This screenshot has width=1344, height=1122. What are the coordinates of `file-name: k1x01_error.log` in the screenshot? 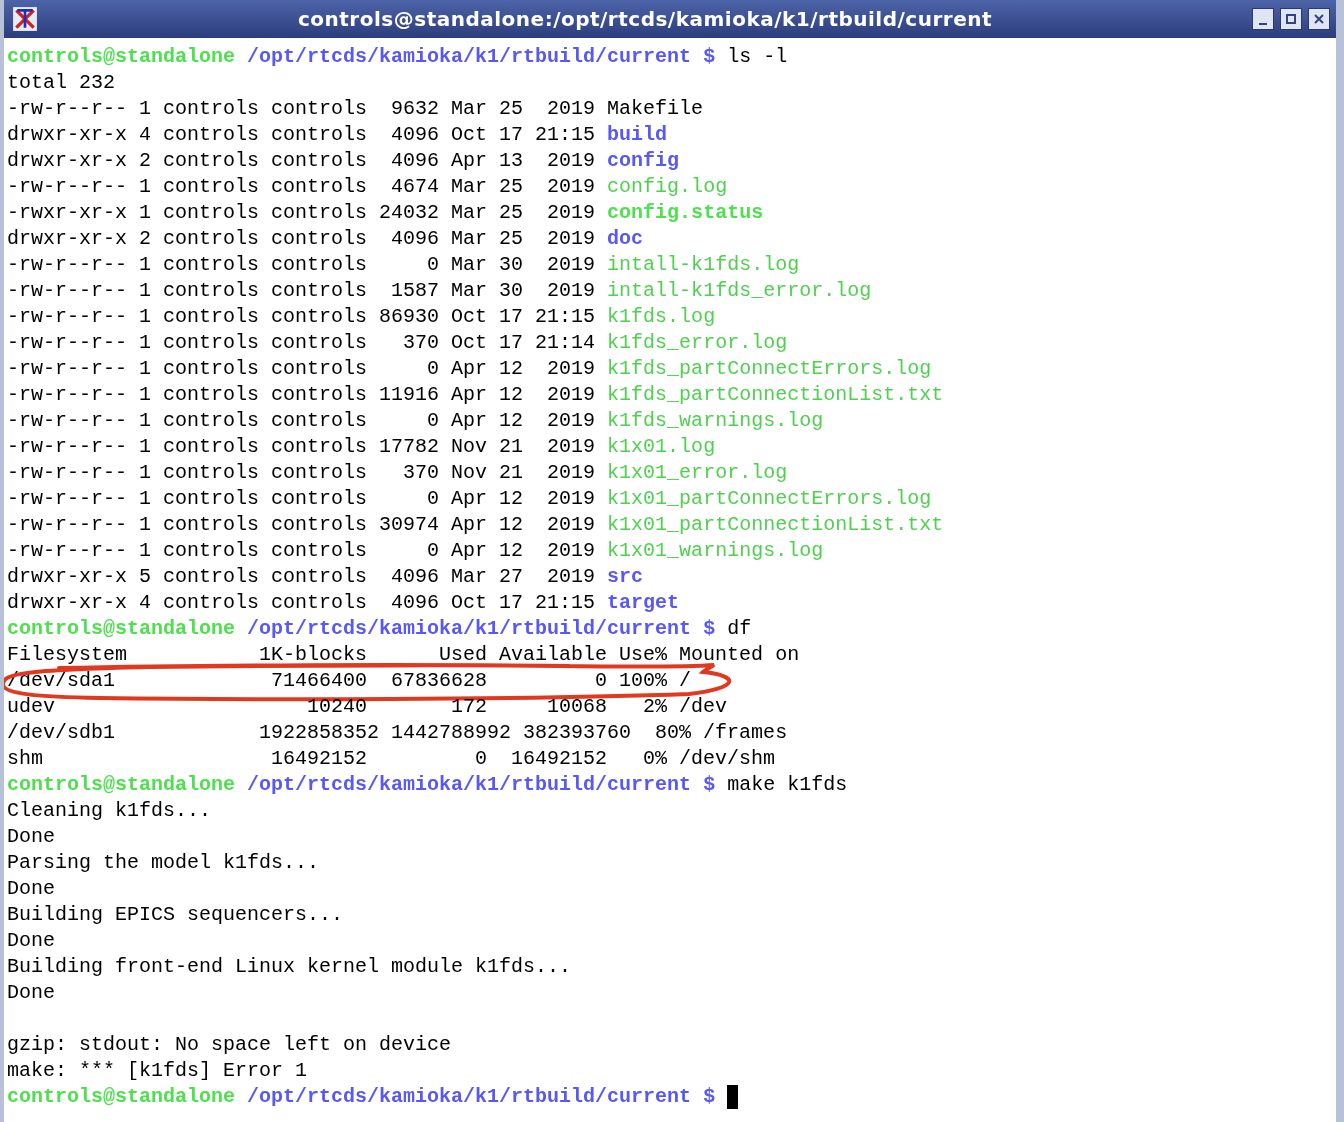 It's located at (697, 473).